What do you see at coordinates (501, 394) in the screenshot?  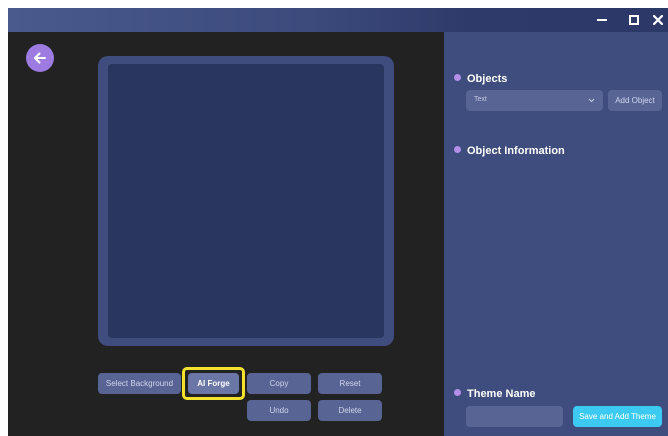 I see `theme-name-label: Theme Name` at bounding box center [501, 394].